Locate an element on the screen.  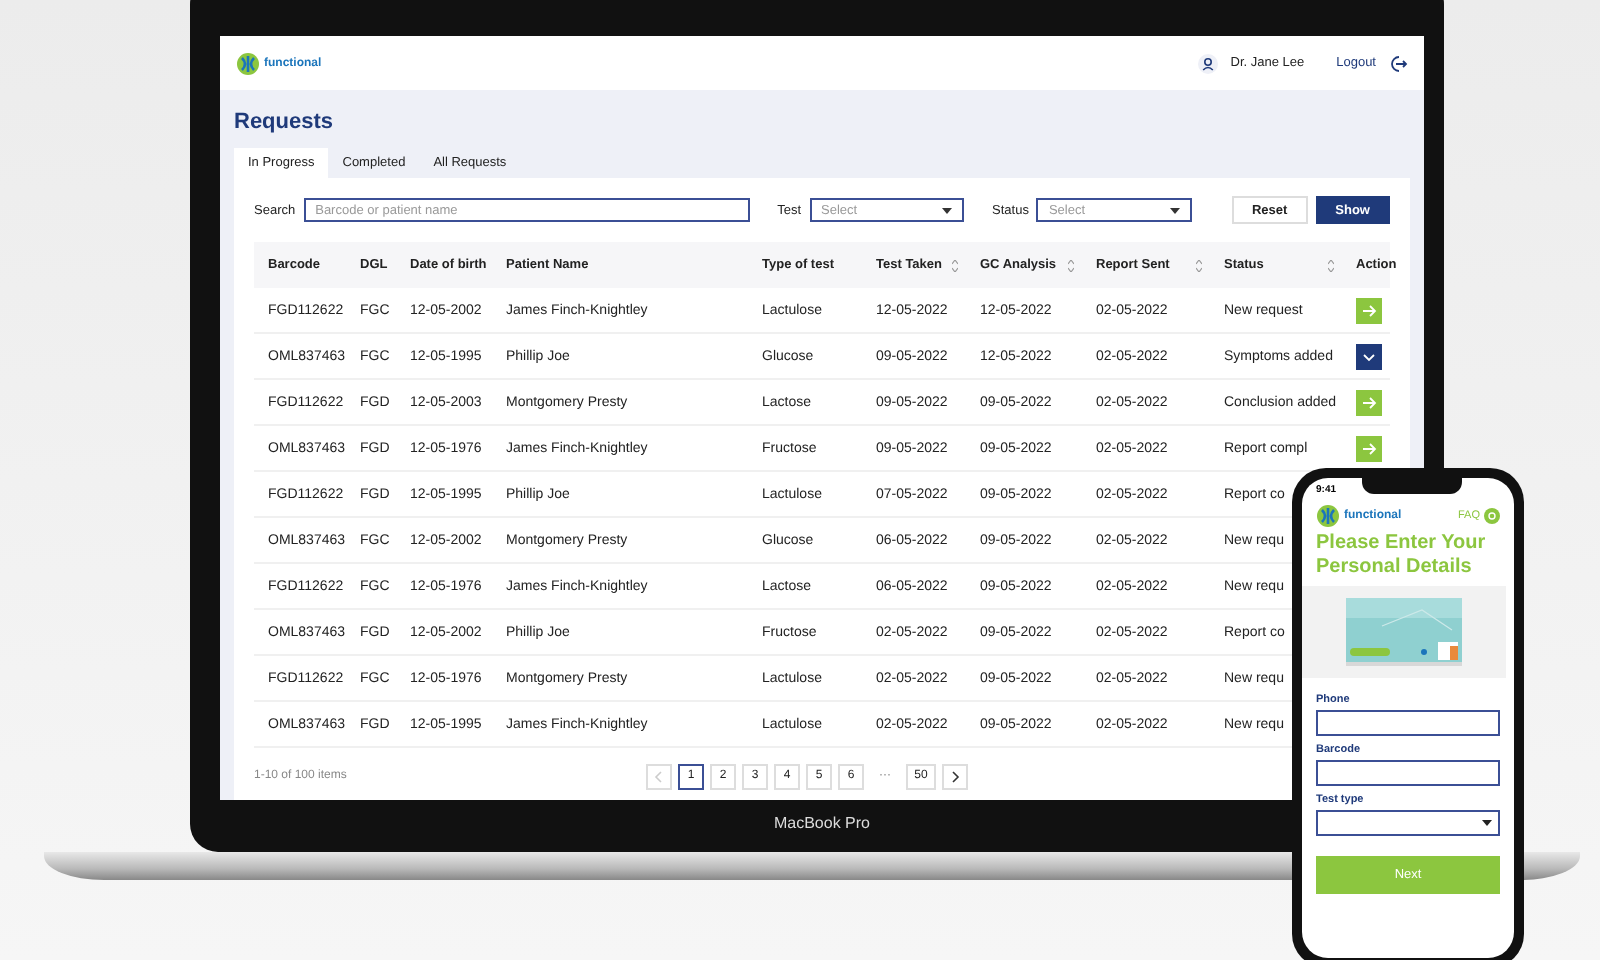
phone-notch is located at coordinates (1412, 486).